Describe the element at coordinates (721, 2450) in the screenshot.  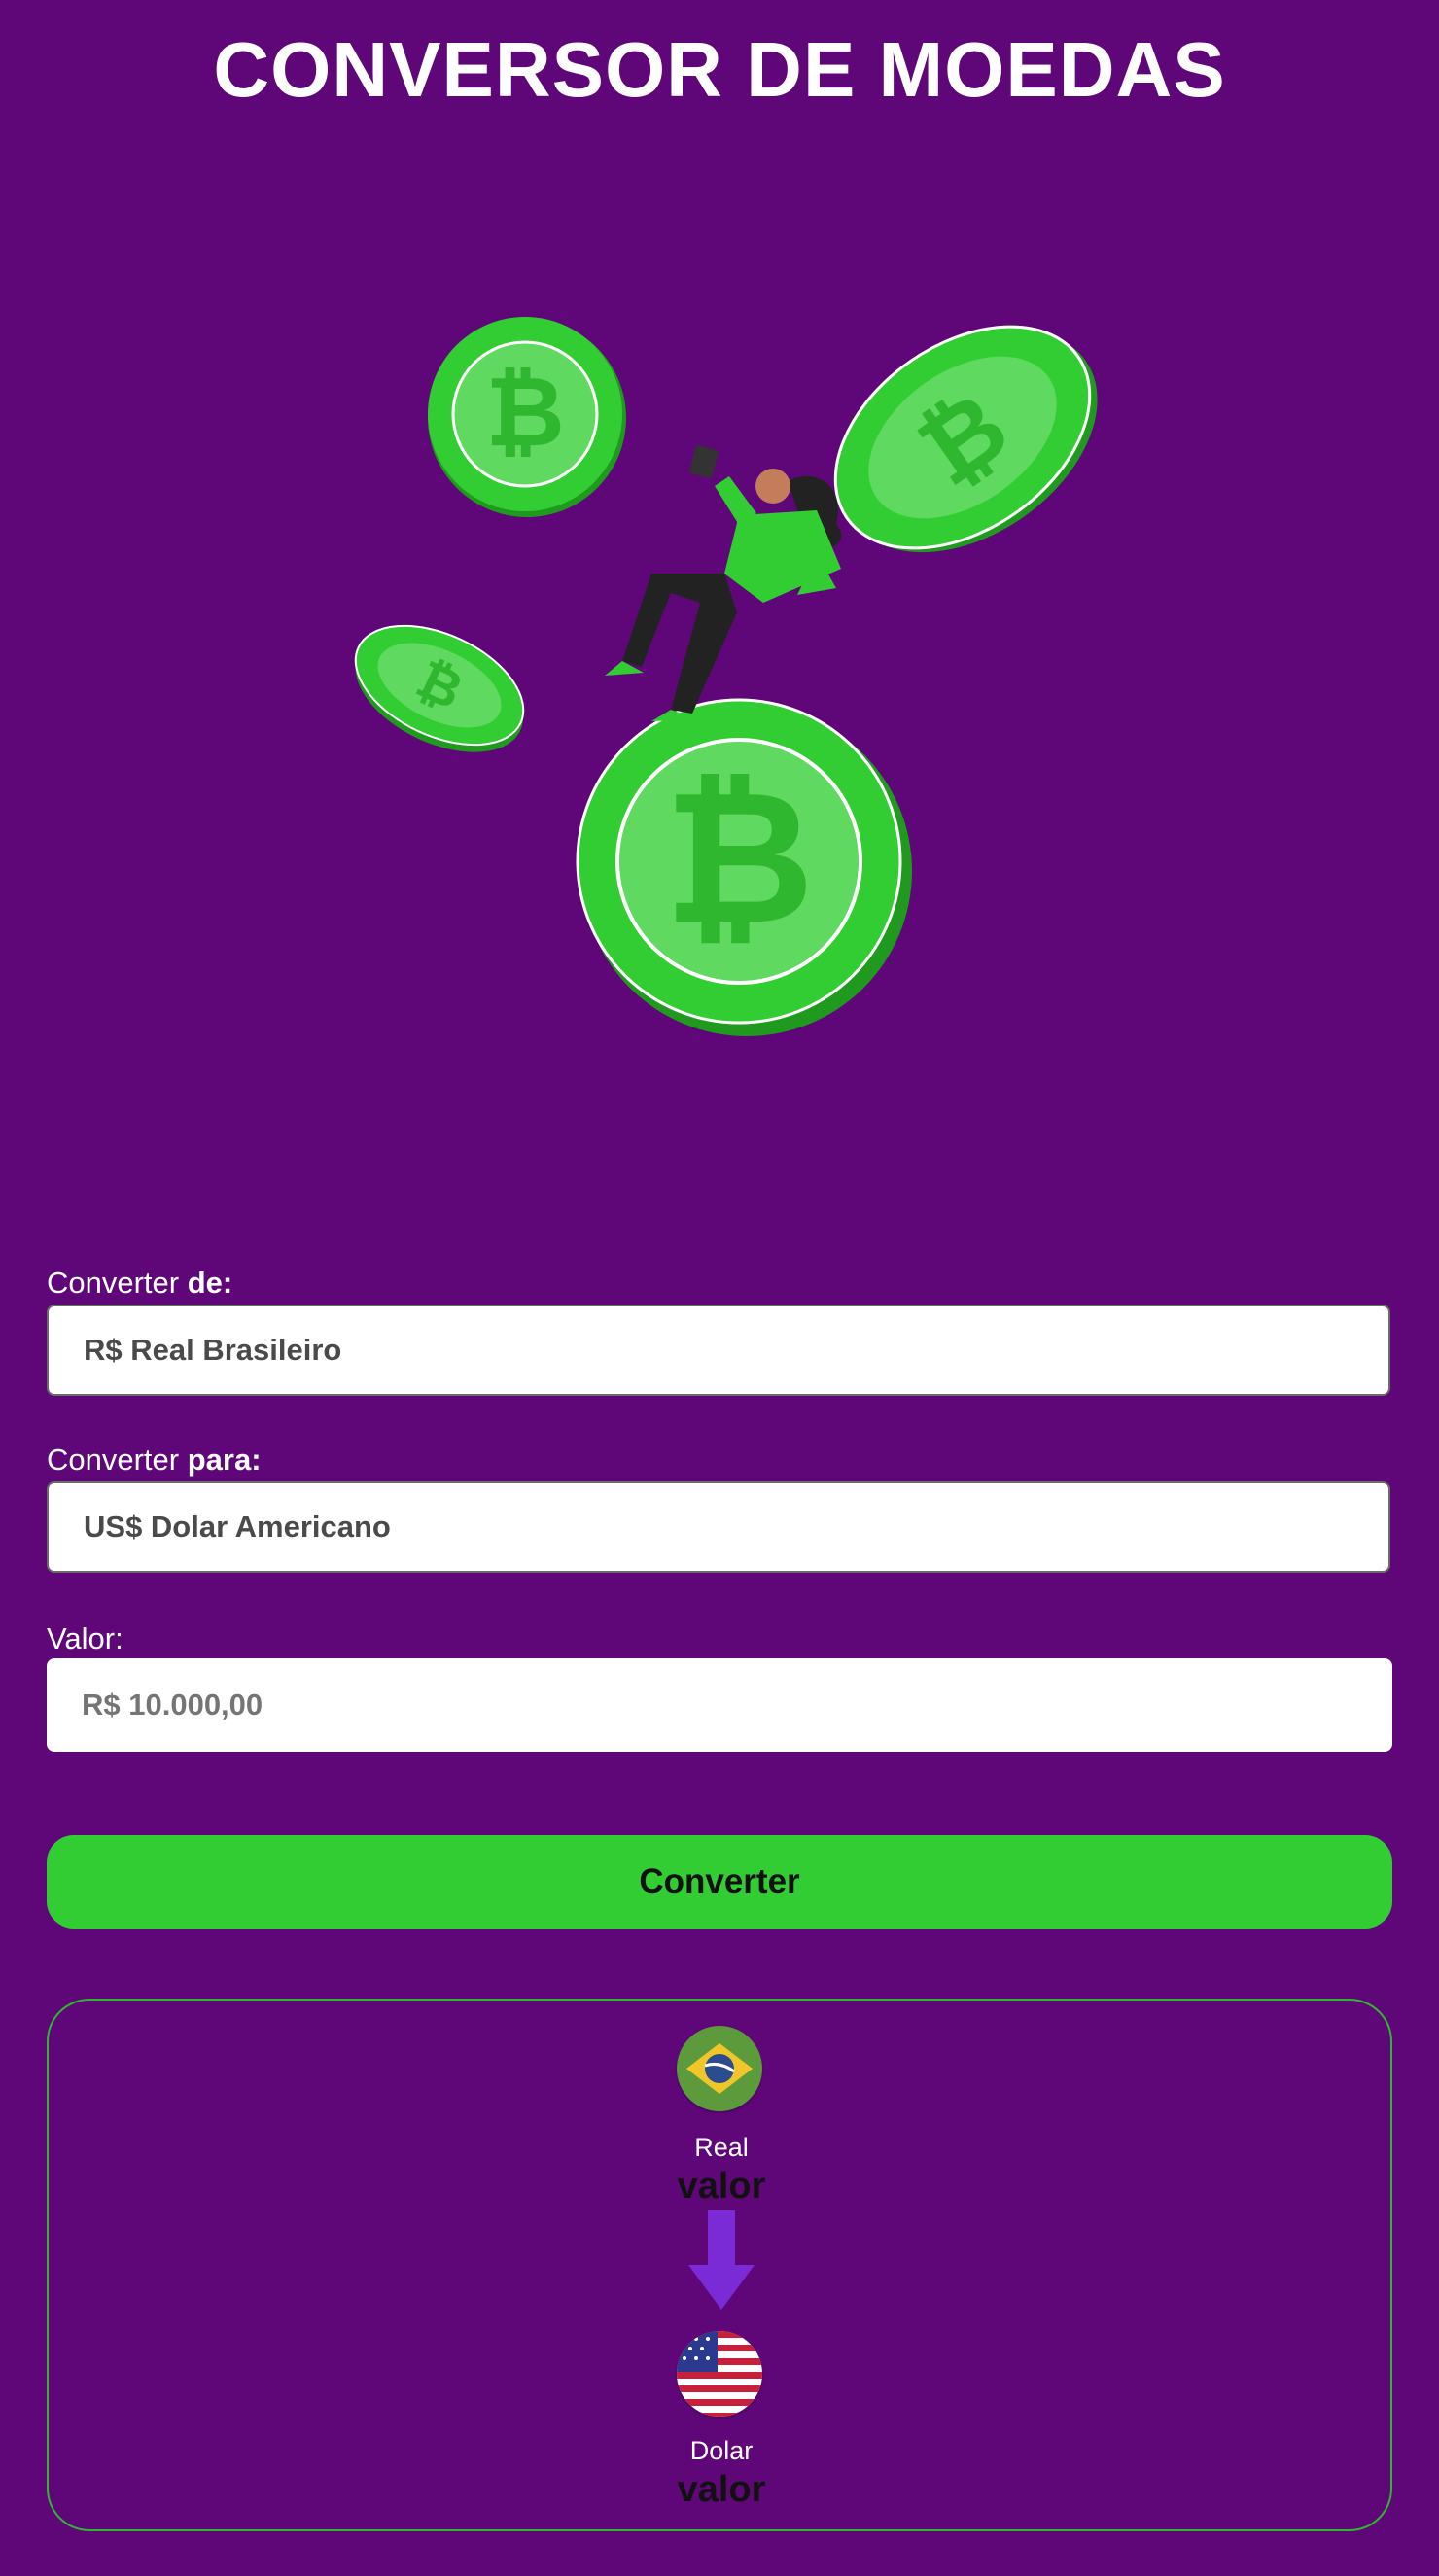
I see `to-currency-name: Dolar` at that location.